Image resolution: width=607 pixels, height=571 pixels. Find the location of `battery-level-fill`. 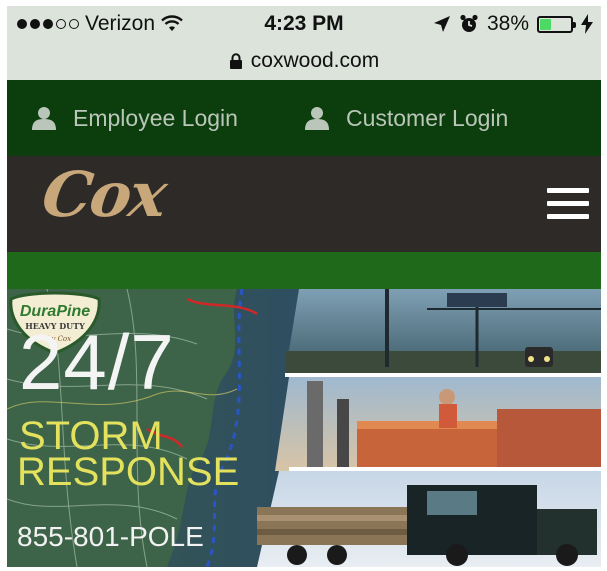

battery-level-fill is located at coordinates (546, 24).